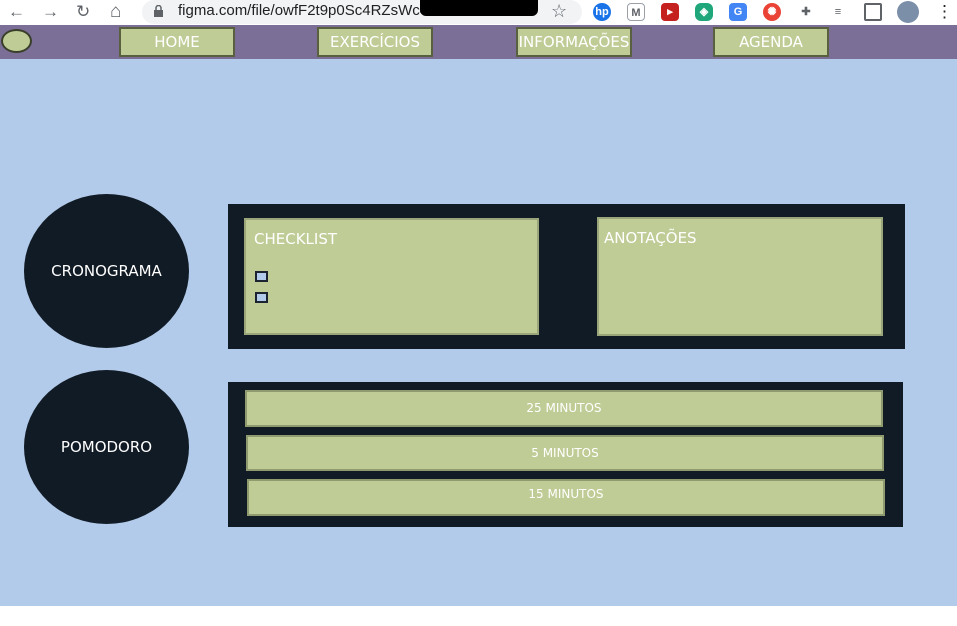  What do you see at coordinates (838, 12) in the screenshot?
I see `media-queue-icon: ≡` at bounding box center [838, 12].